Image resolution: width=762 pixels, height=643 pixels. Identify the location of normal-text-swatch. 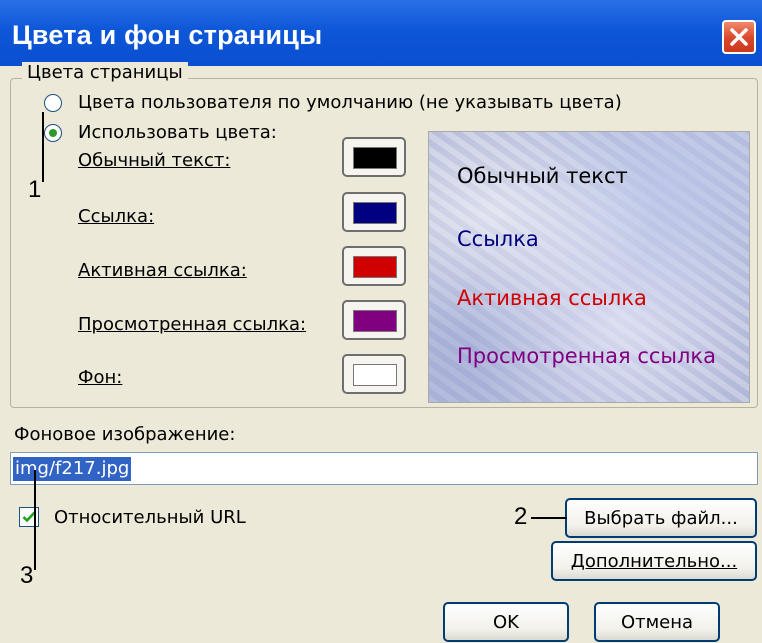
(375, 158).